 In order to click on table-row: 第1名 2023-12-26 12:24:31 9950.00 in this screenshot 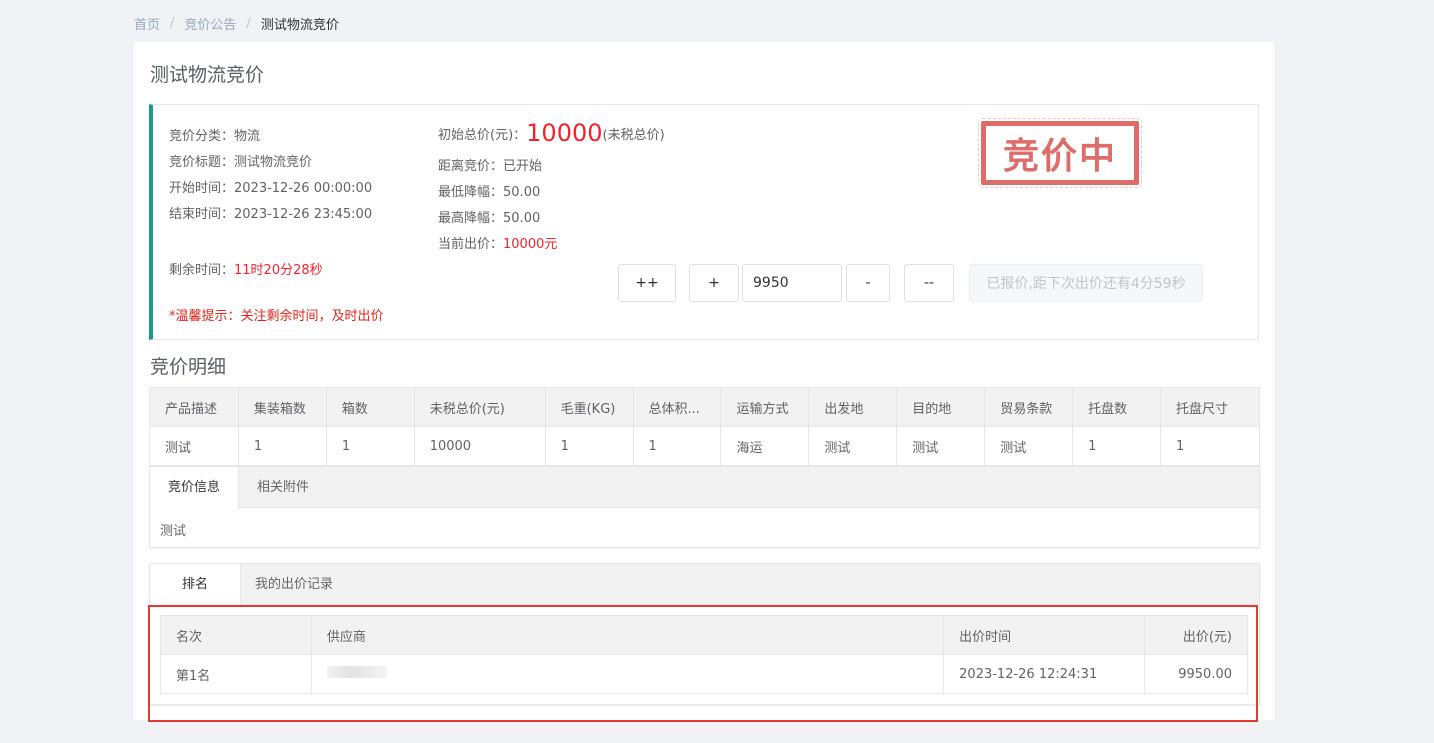, I will do `click(704, 674)`.